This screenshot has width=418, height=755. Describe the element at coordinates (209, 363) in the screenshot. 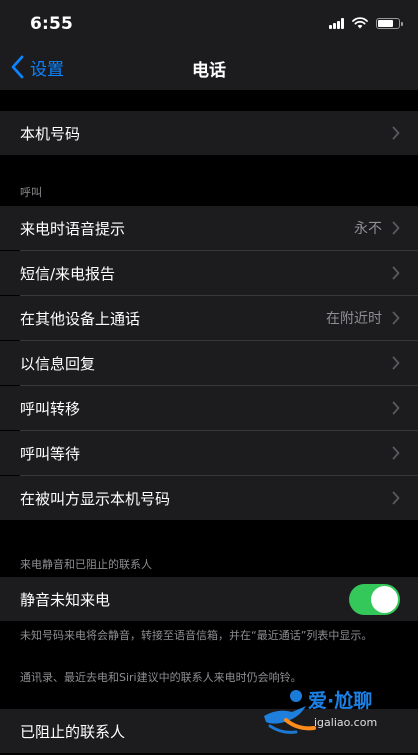

I see `row-respond-with-text: 以信息回复` at that location.